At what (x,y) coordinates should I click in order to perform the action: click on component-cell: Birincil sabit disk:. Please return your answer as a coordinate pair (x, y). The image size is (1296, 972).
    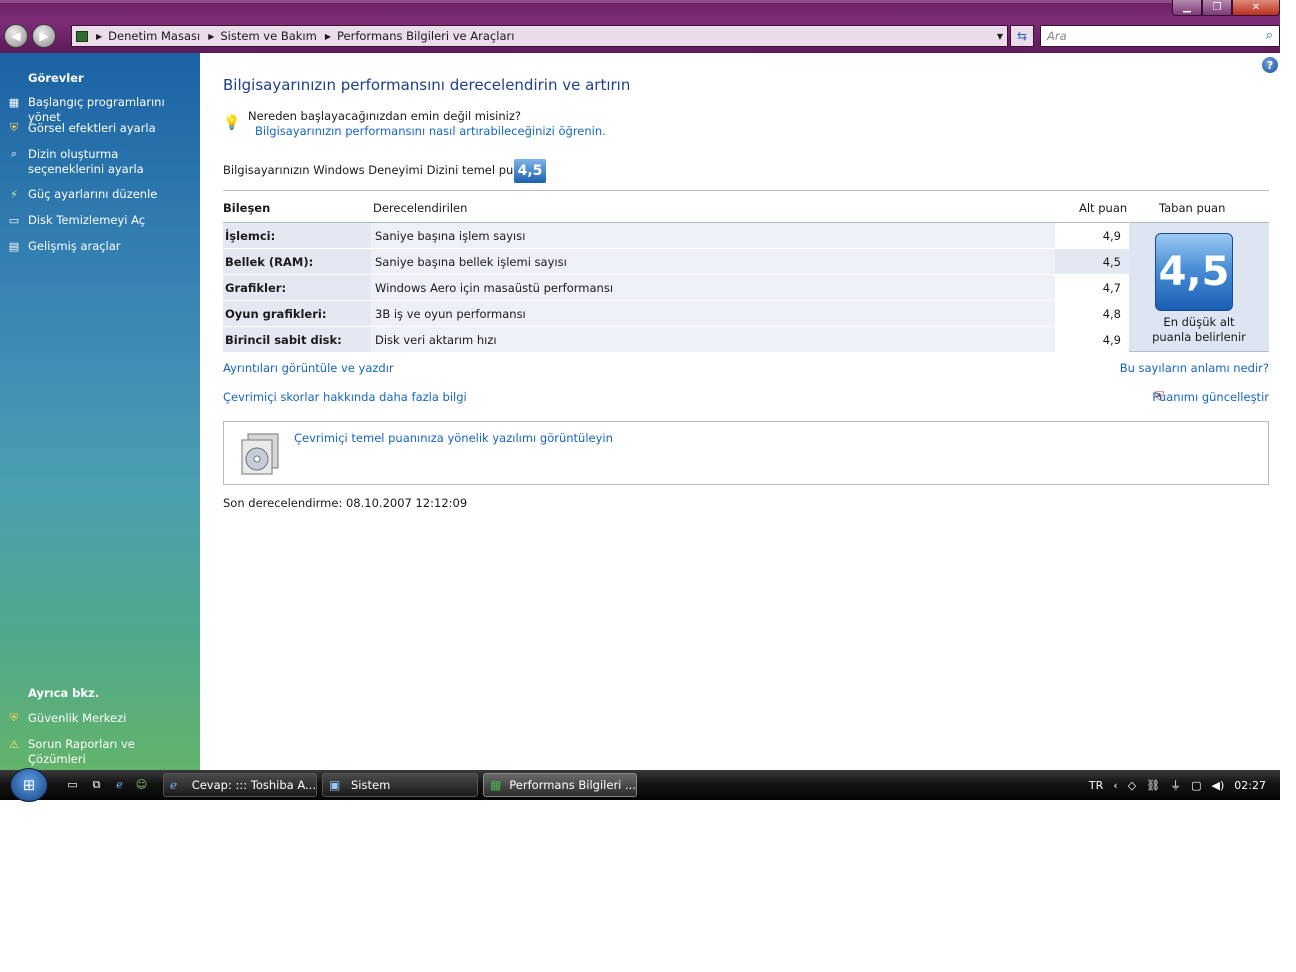
    Looking at the image, I should click on (297, 339).